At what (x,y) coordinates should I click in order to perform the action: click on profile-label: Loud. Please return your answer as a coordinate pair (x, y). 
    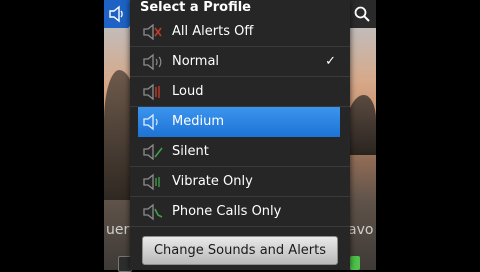
    Looking at the image, I should click on (188, 91).